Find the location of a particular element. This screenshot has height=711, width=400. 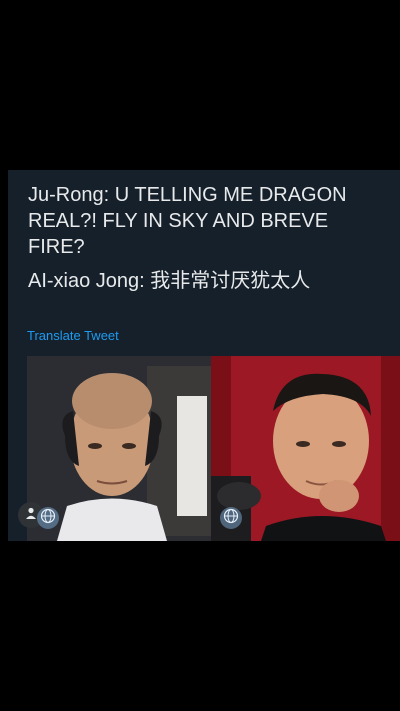

globe-button-left is located at coordinates (48, 518).